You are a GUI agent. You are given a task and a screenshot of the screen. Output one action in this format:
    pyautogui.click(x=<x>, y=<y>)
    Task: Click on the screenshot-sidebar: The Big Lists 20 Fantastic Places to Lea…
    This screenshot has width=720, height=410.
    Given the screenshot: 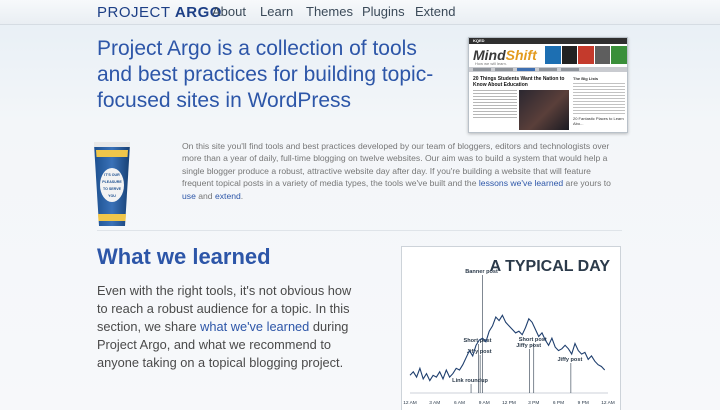 What is the action you would take?
    pyautogui.click(x=599, y=101)
    